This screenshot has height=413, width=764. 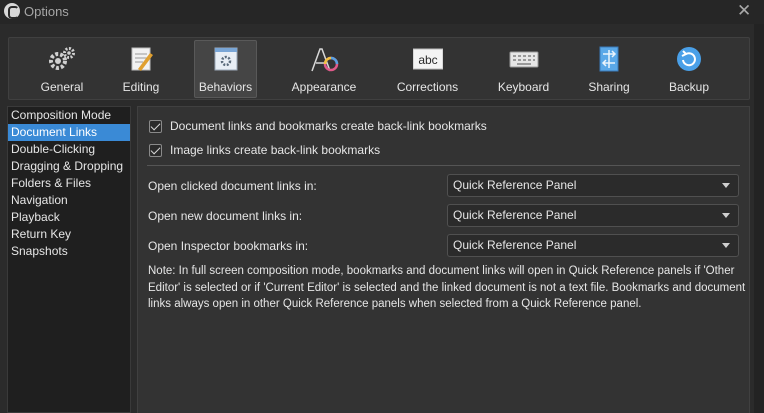 I want to click on backlink-bookmarks-checkbox, so click(x=155, y=126).